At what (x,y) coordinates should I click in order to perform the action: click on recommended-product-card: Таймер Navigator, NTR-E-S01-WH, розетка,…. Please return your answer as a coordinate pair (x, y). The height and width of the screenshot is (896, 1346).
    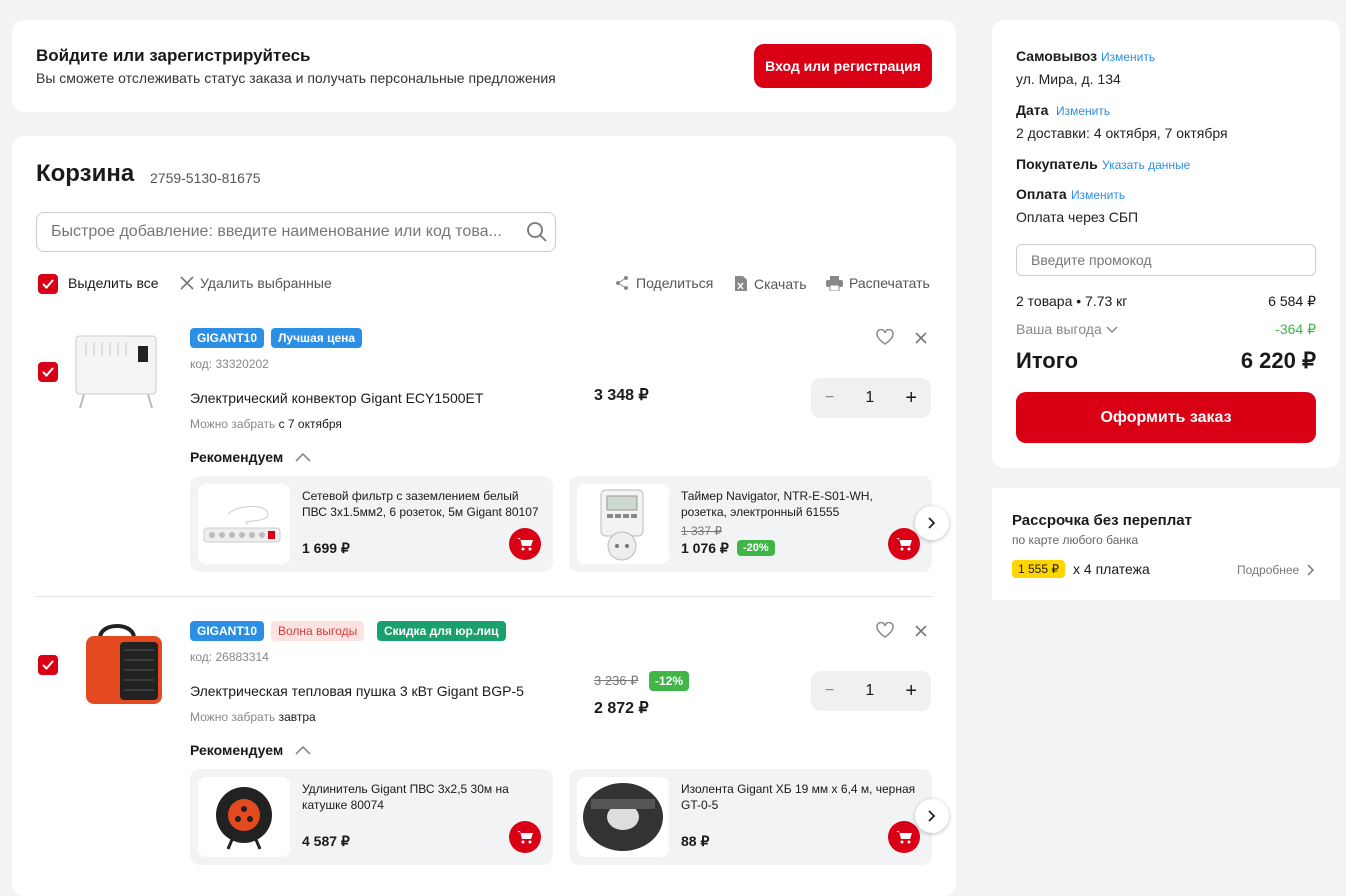
    Looking at the image, I should click on (750, 524).